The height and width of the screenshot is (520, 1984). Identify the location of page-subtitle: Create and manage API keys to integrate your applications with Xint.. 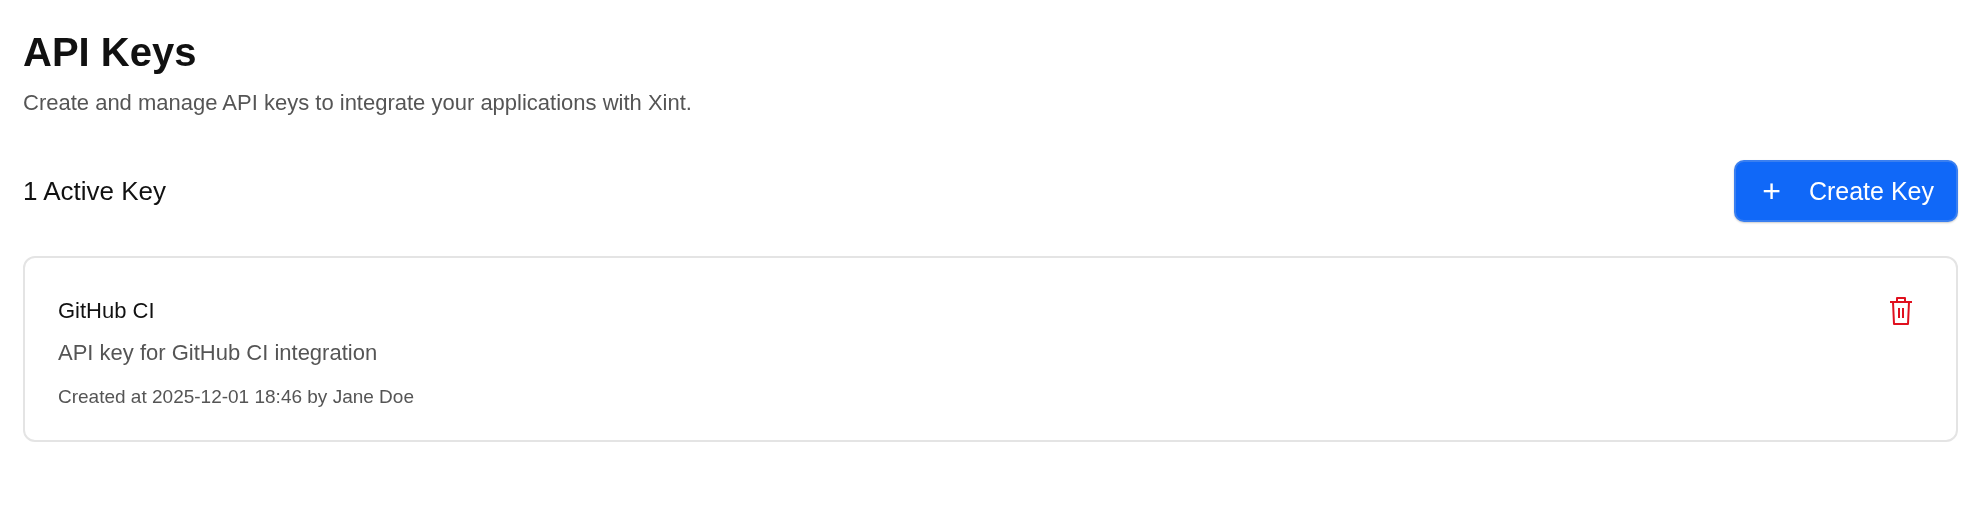
(358, 103).